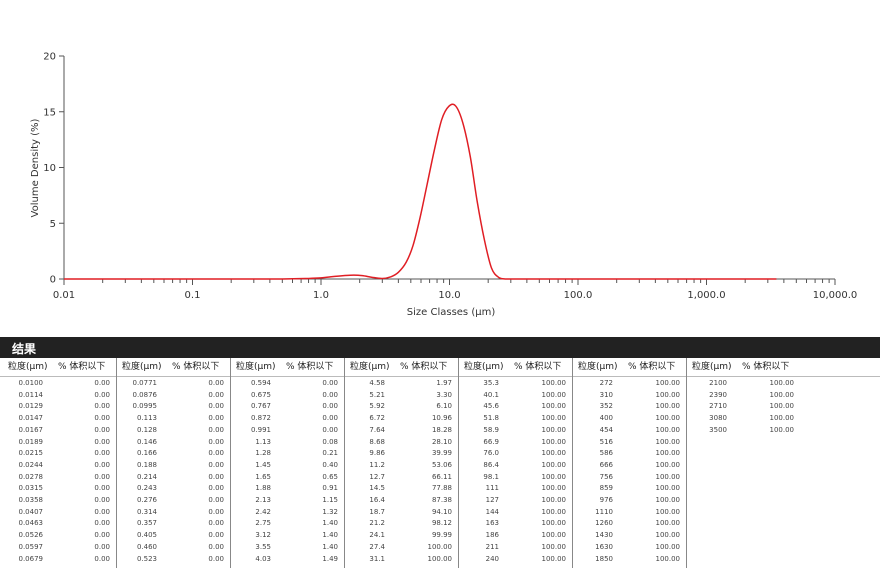 The image size is (880, 568). Describe the element at coordinates (606, 383) in the screenshot. I see `size-cell: 272` at that location.